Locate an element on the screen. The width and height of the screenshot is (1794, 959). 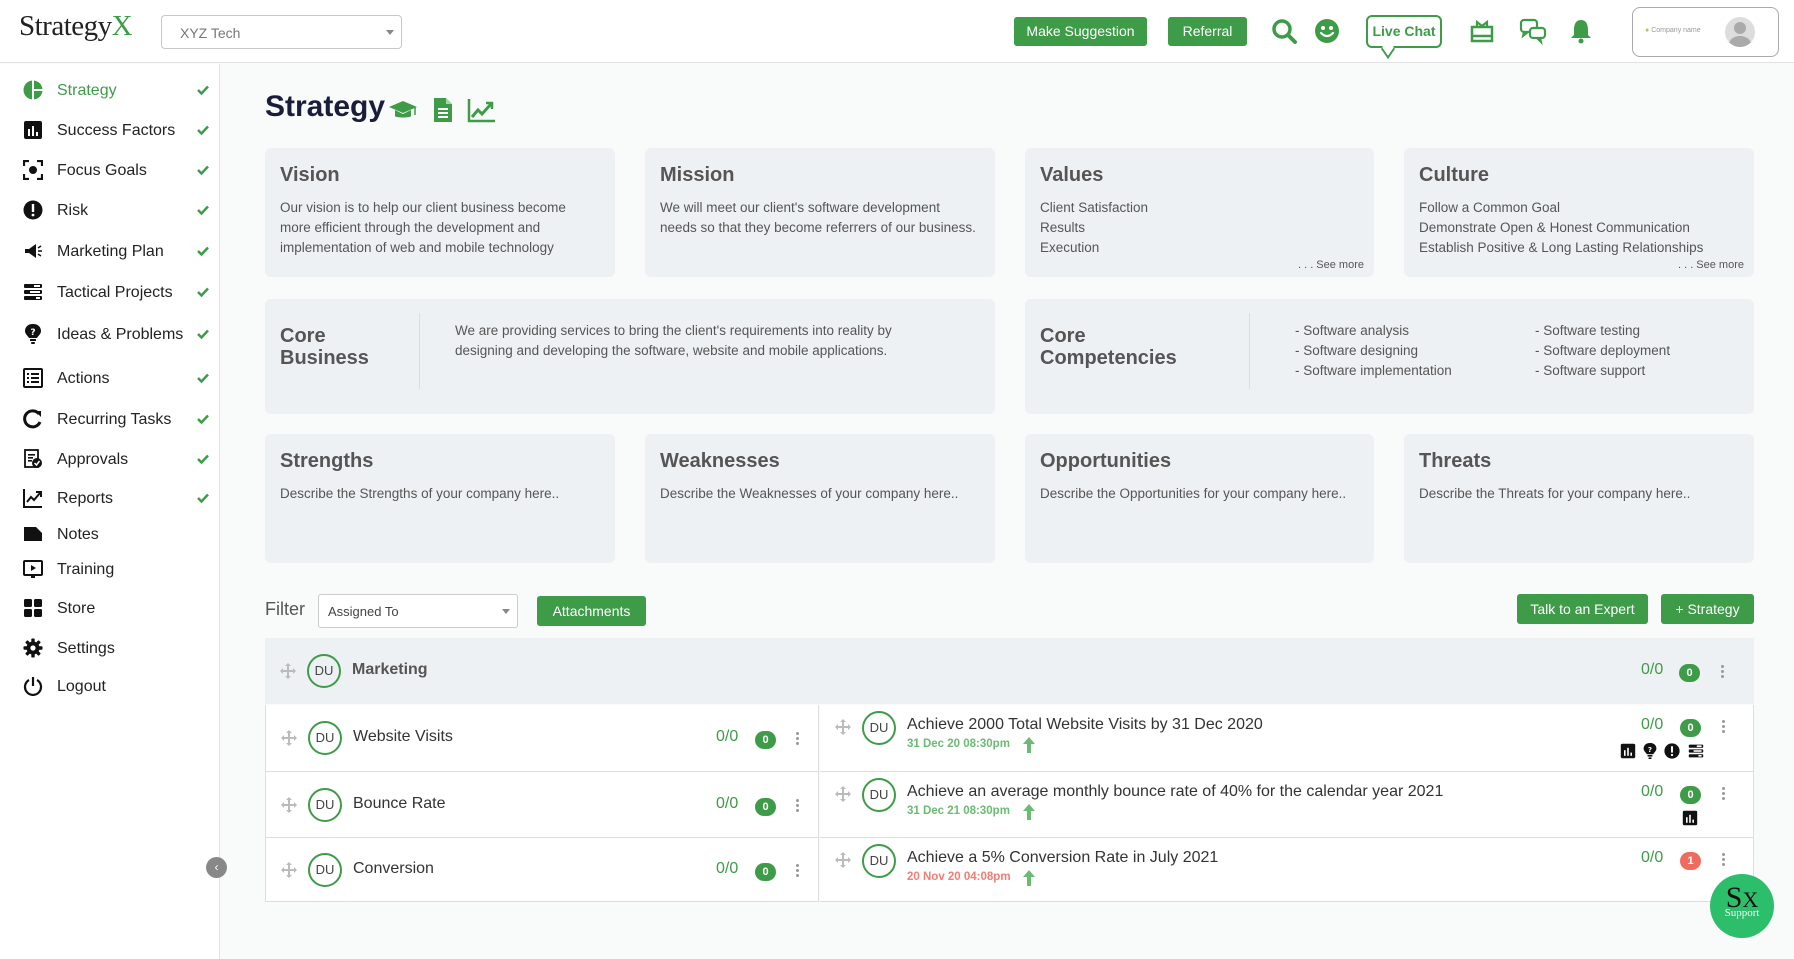
add-strategy-button: + Strategy is located at coordinates (1707, 609).